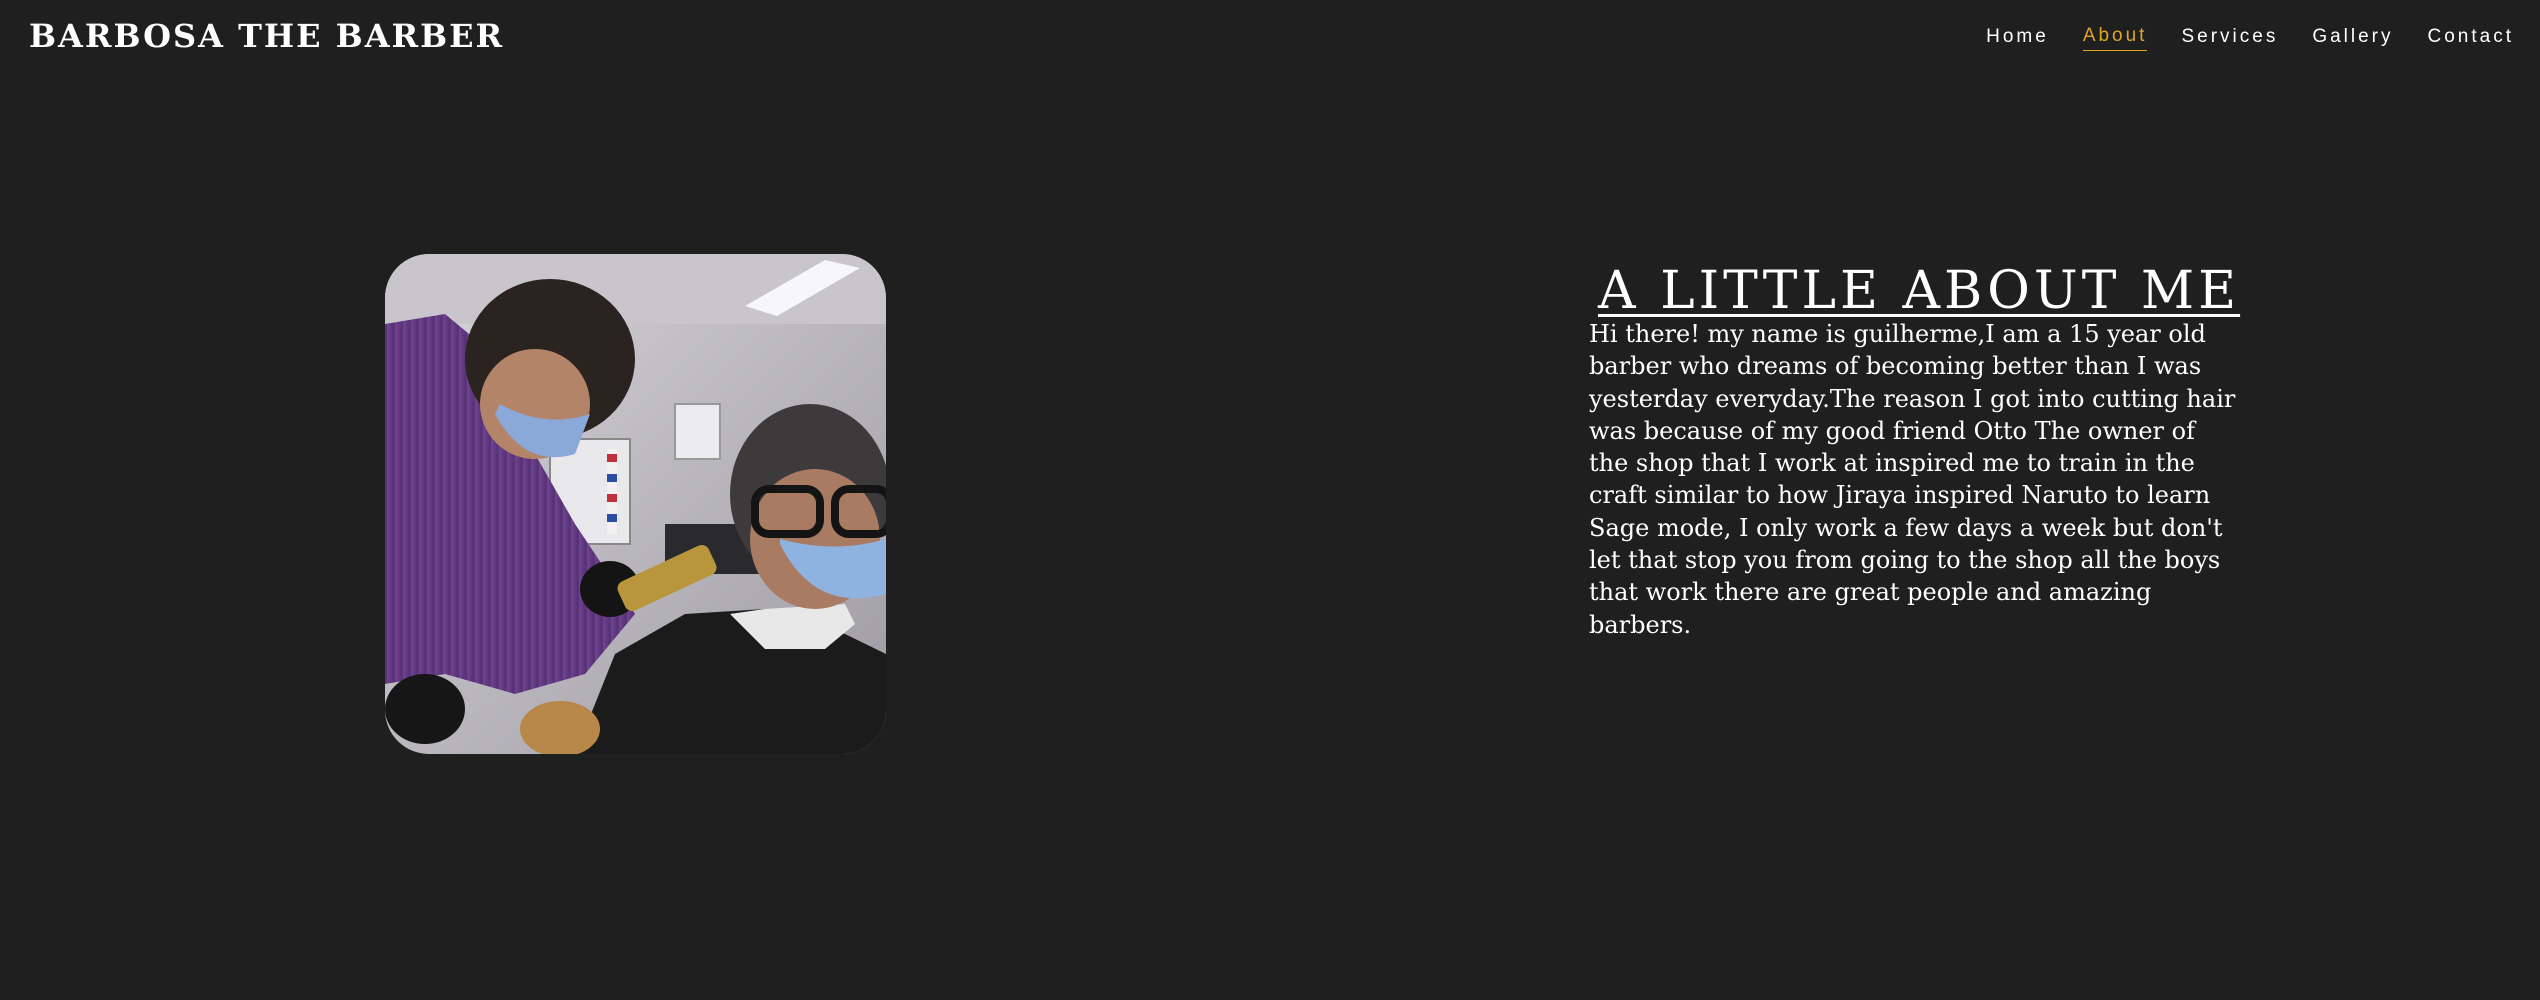 This screenshot has height=1000, width=2540. What do you see at coordinates (2229, 37) in the screenshot?
I see `nav-link-services: Services` at bounding box center [2229, 37].